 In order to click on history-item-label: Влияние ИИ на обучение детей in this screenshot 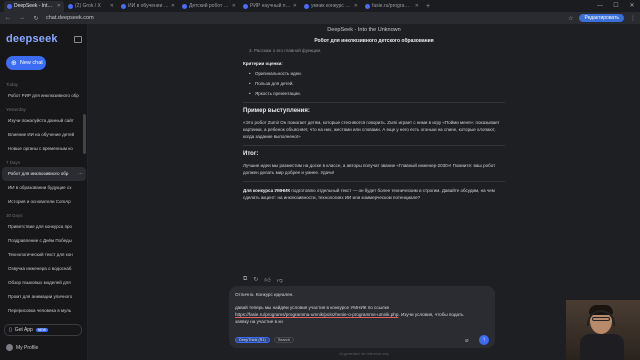, I will do `click(41, 134)`.